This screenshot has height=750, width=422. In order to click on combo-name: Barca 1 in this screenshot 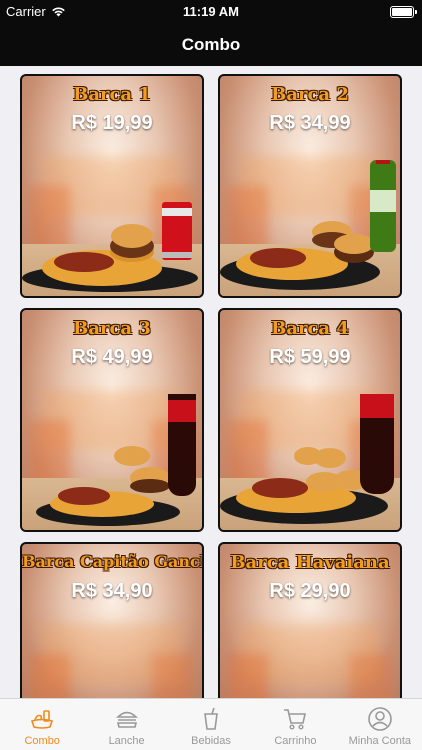, I will do `click(112, 94)`.